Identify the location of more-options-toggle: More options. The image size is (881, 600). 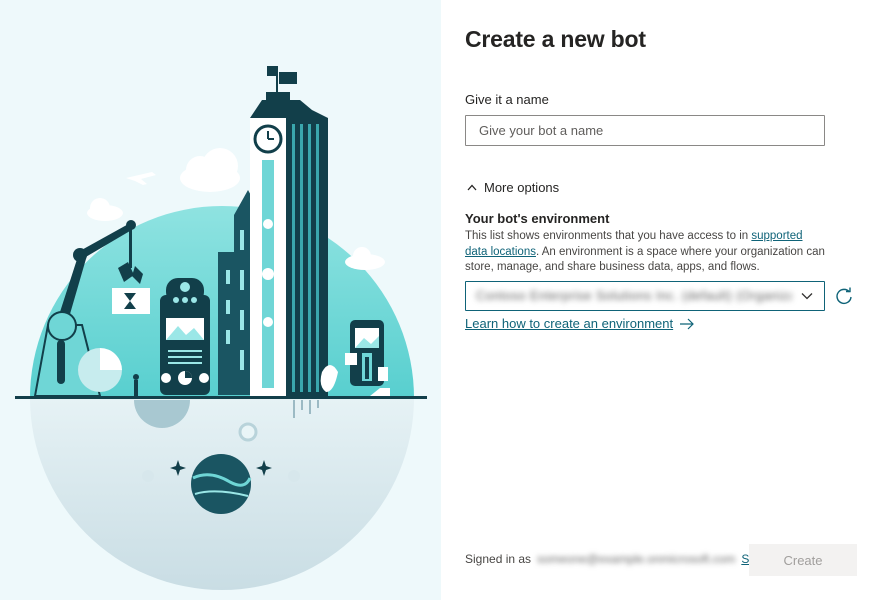
(513, 187).